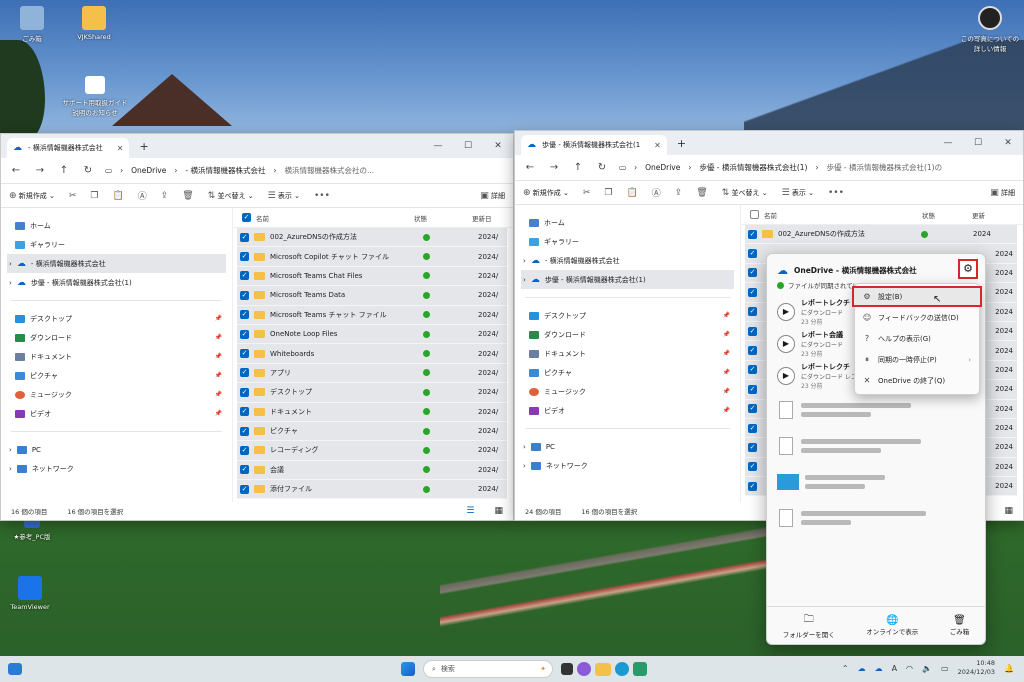 This screenshot has height=682, width=1024. I want to click on window-tab: ☁ 歩優 - 横浜情報機器株式会社(1 ✕, so click(594, 145).